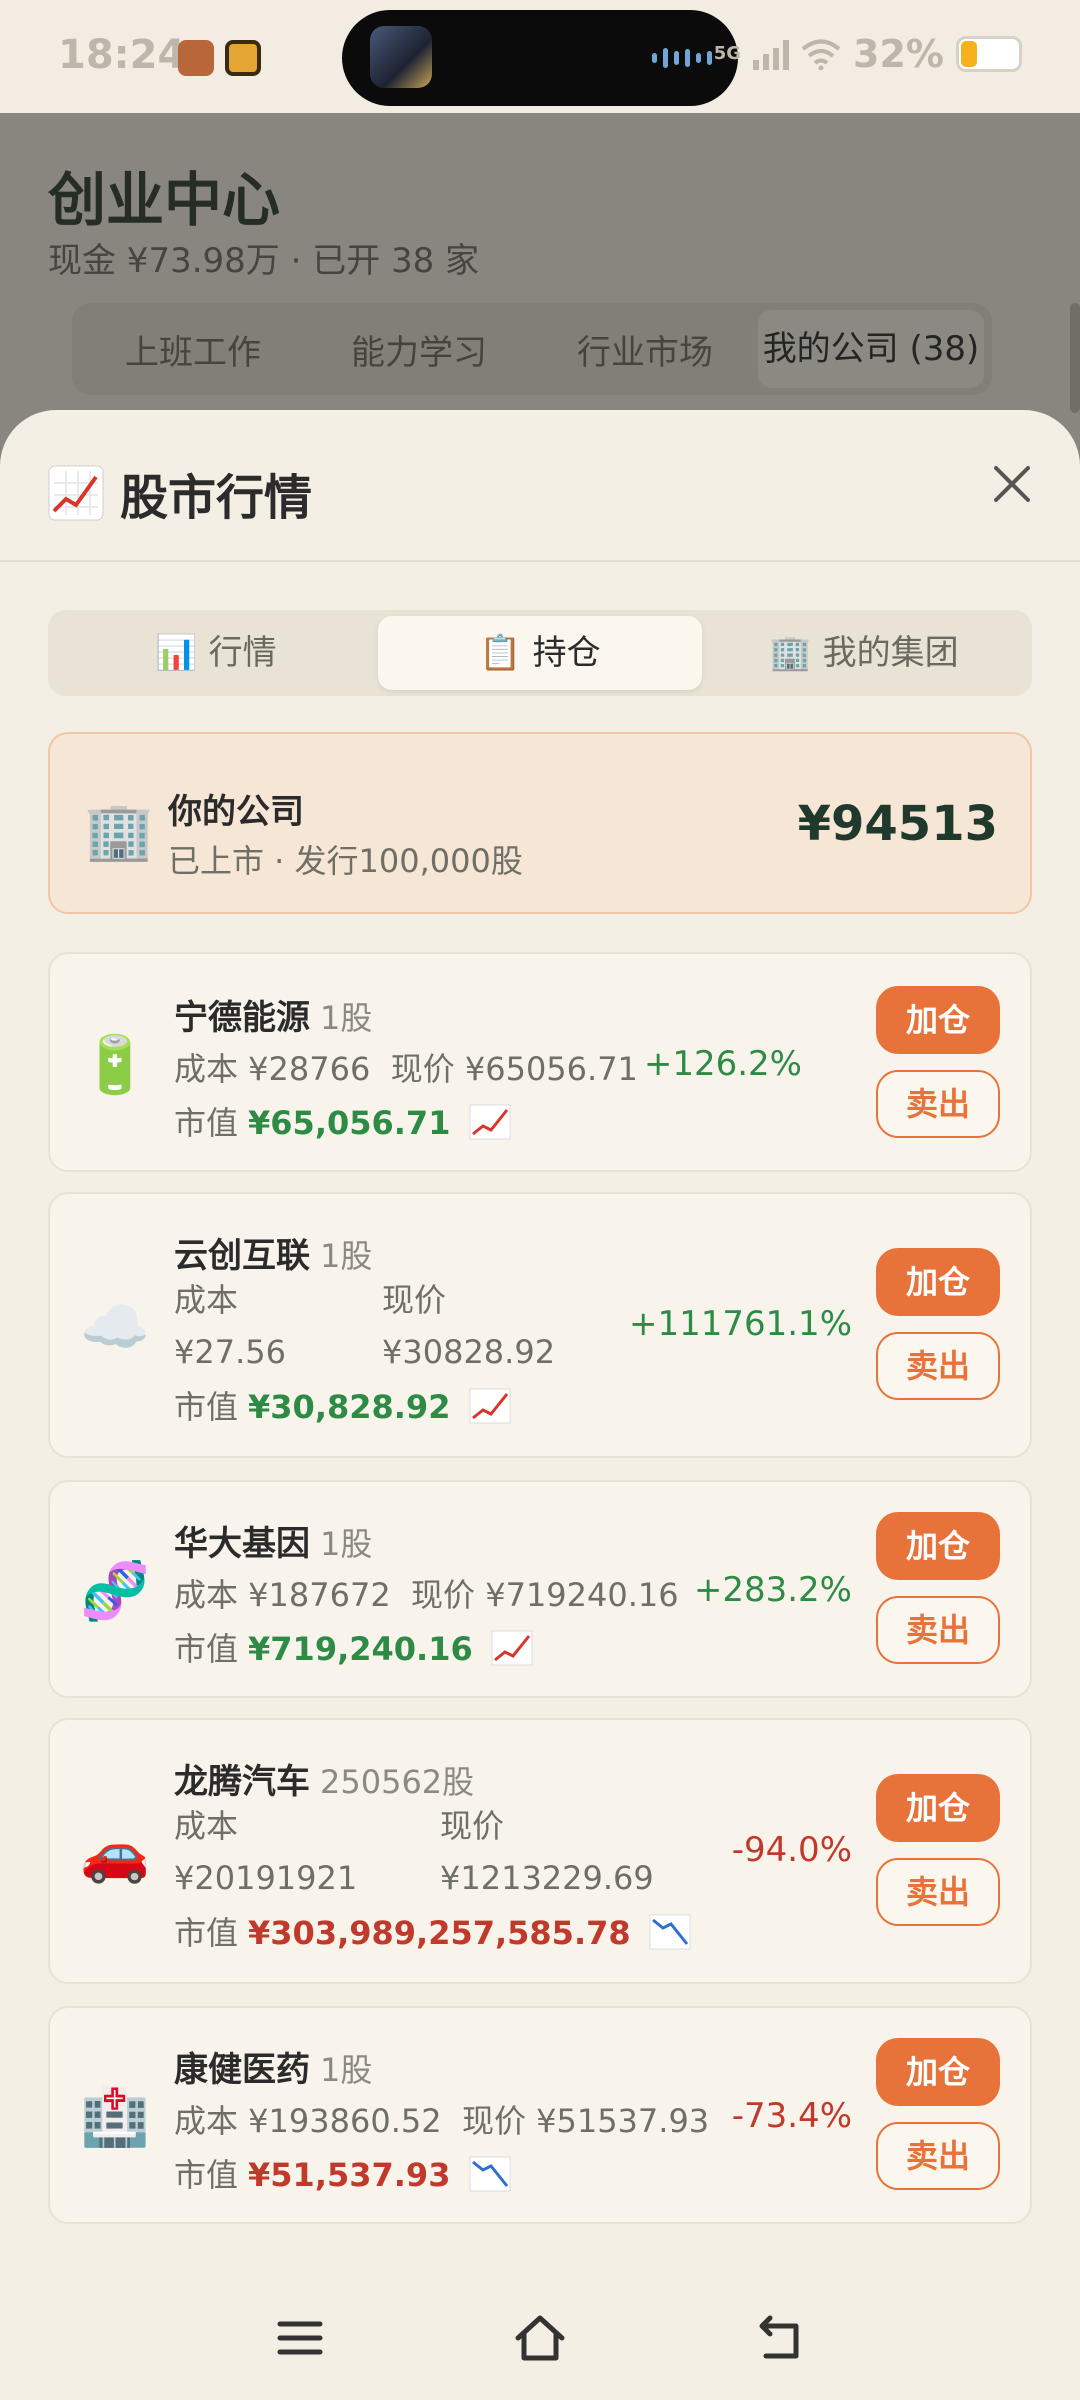 The height and width of the screenshot is (2400, 1080). I want to click on cost-label: 成本, so click(206, 1826).